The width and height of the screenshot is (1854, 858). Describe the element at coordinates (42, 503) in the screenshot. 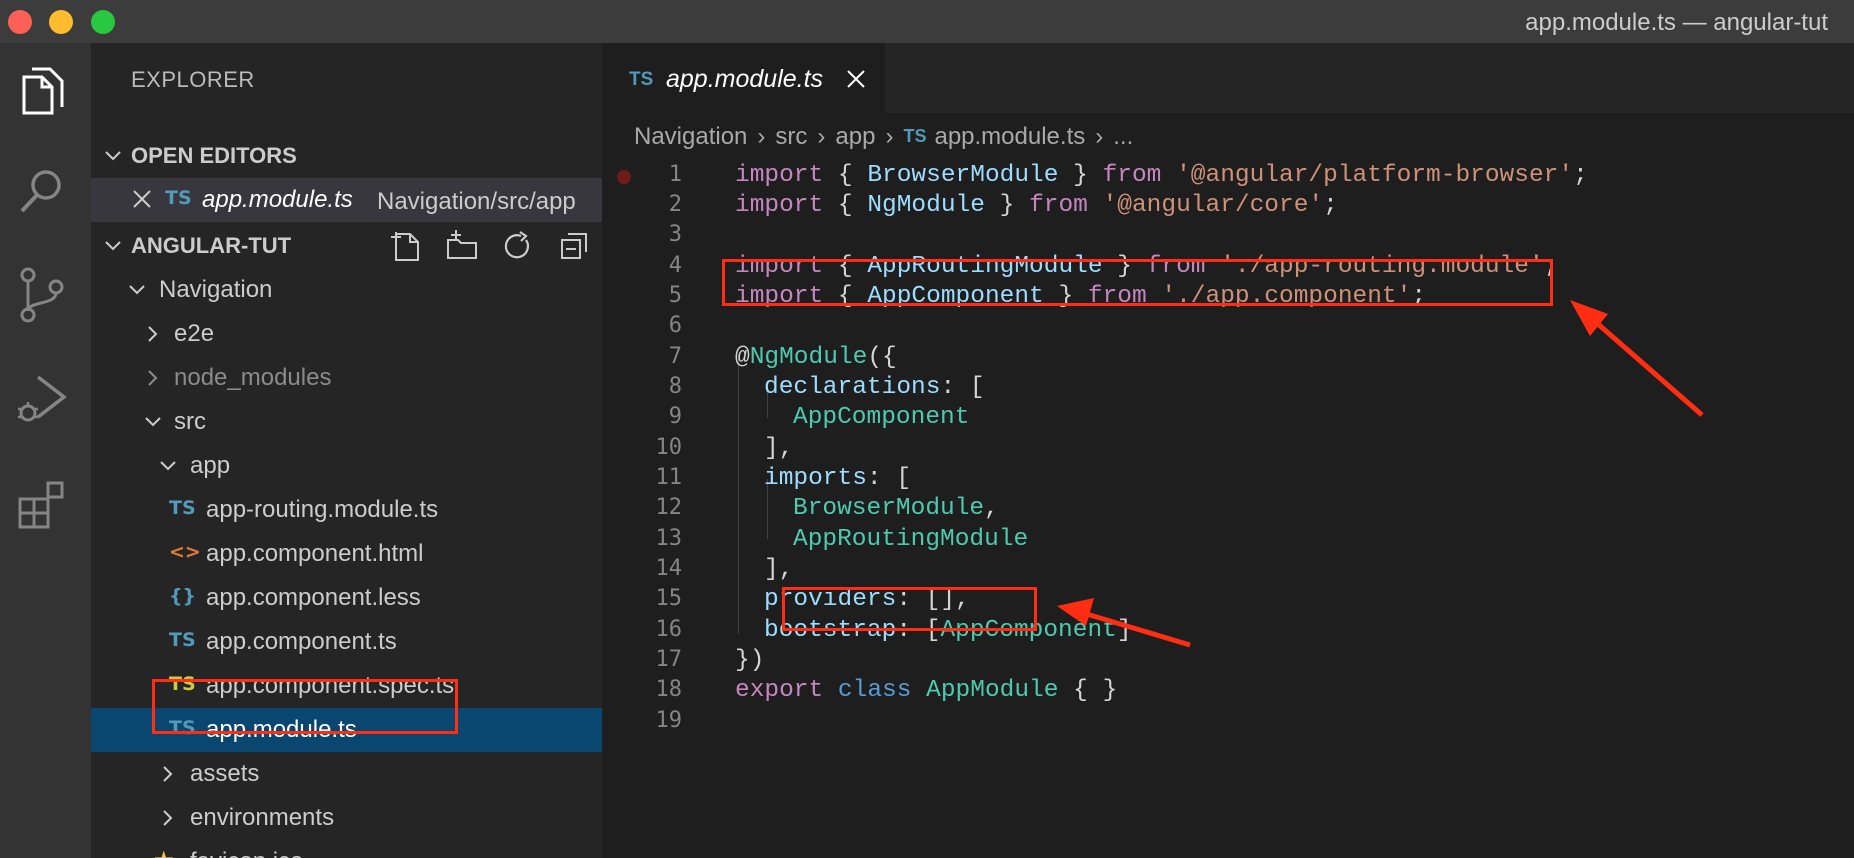

I see `extensions-icon` at that location.